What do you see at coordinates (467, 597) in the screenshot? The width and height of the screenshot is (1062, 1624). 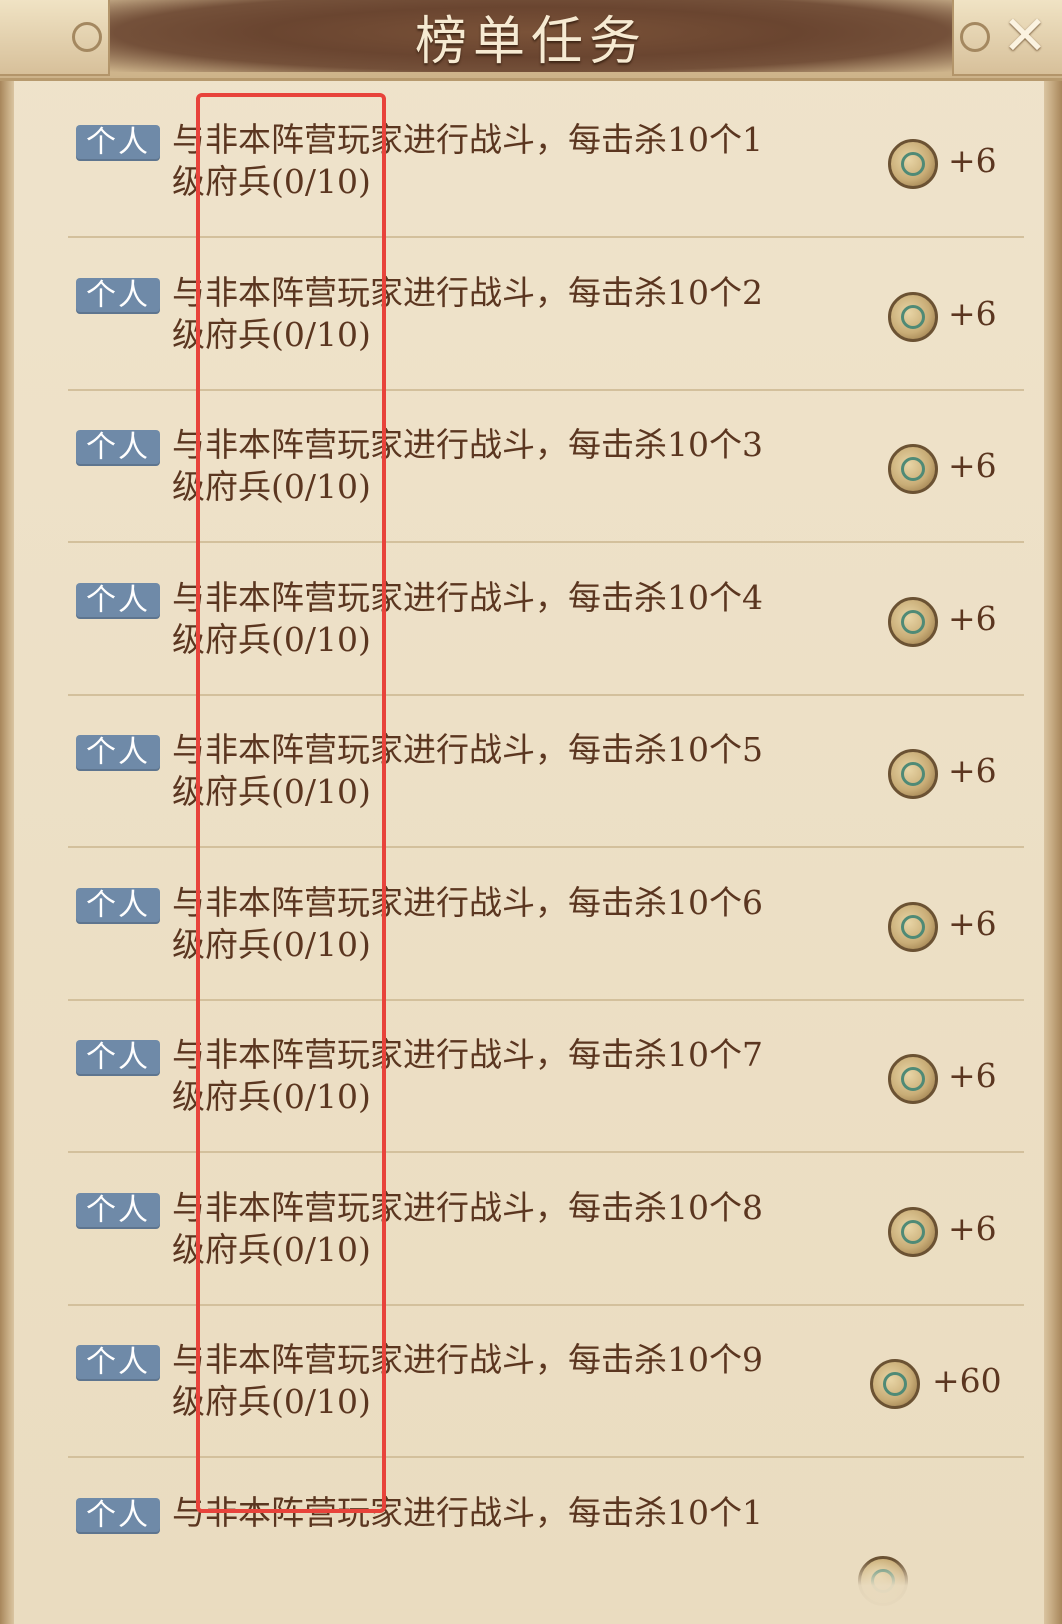 I see `task-description-line1: 与非本阵营玩家进行战斗，每击杀10个4` at bounding box center [467, 597].